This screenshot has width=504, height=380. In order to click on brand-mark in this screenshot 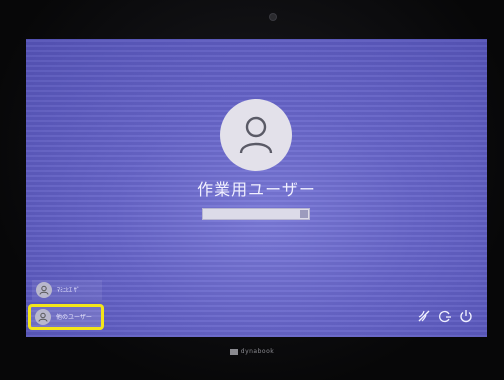, I will do `click(233, 351)`.